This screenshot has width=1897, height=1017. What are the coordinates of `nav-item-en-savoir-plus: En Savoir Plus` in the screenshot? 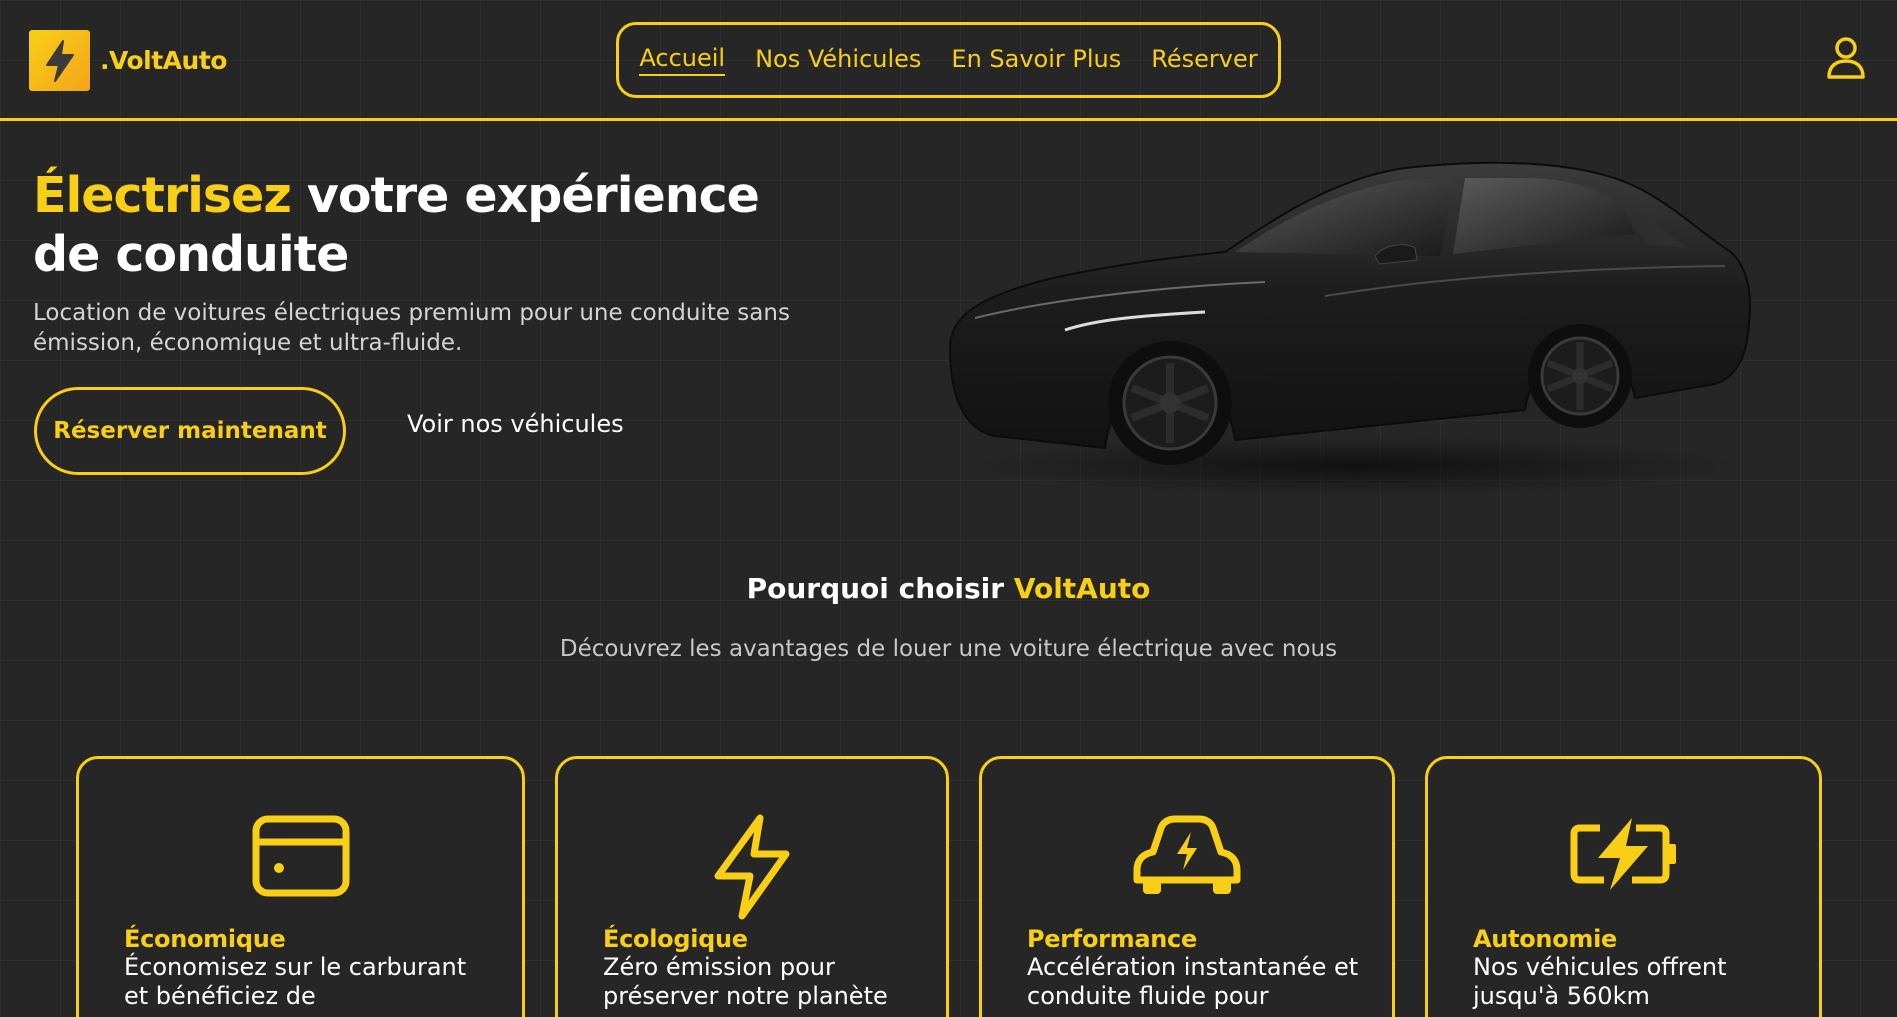 It's located at (1036, 60).